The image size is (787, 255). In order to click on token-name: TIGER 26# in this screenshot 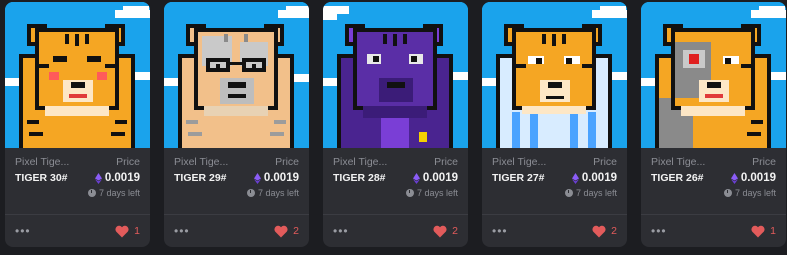, I will do `click(677, 178)`.